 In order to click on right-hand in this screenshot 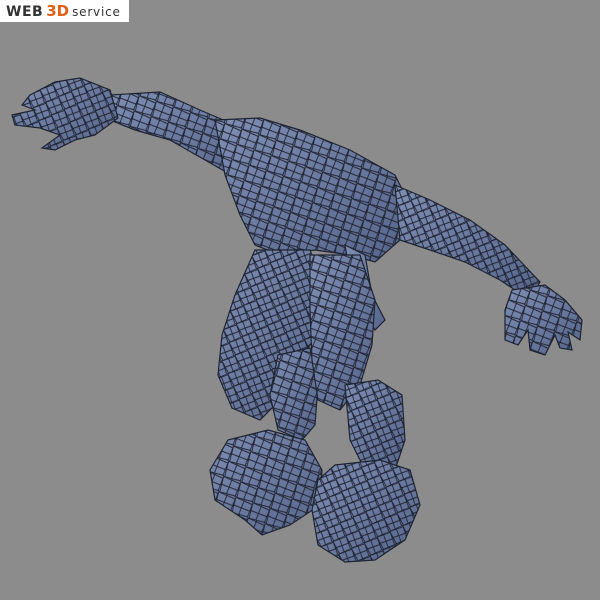, I will do `click(543, 320)`.